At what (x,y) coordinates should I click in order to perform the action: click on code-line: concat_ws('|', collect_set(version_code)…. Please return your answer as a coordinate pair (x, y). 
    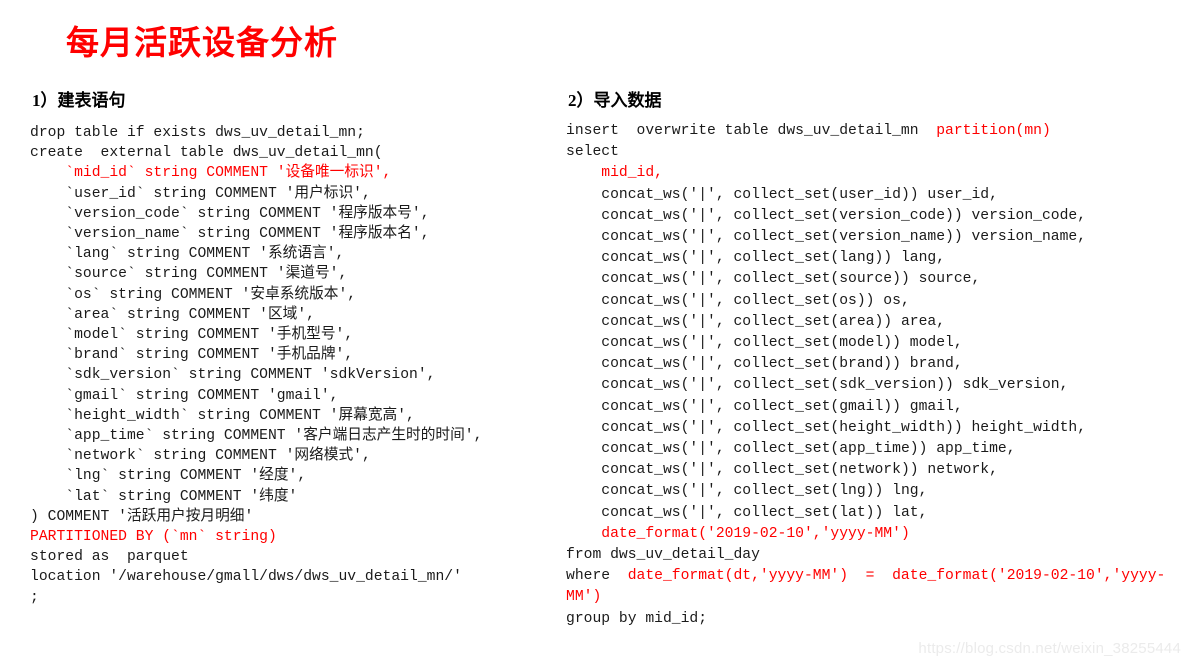
    Looking at the image, I should click on (876, 216).